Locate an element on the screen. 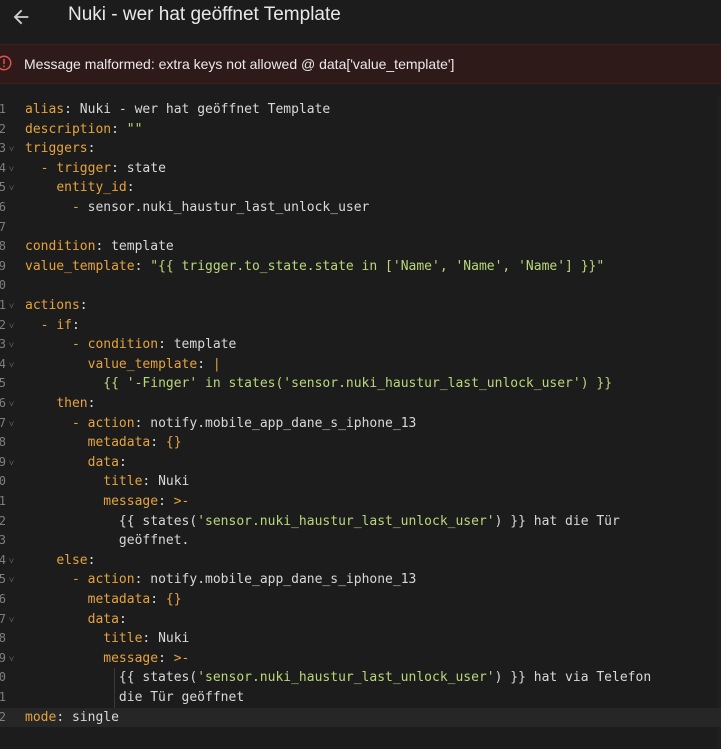  code-line: 2 description: "" is located at coordinates (360, 130).